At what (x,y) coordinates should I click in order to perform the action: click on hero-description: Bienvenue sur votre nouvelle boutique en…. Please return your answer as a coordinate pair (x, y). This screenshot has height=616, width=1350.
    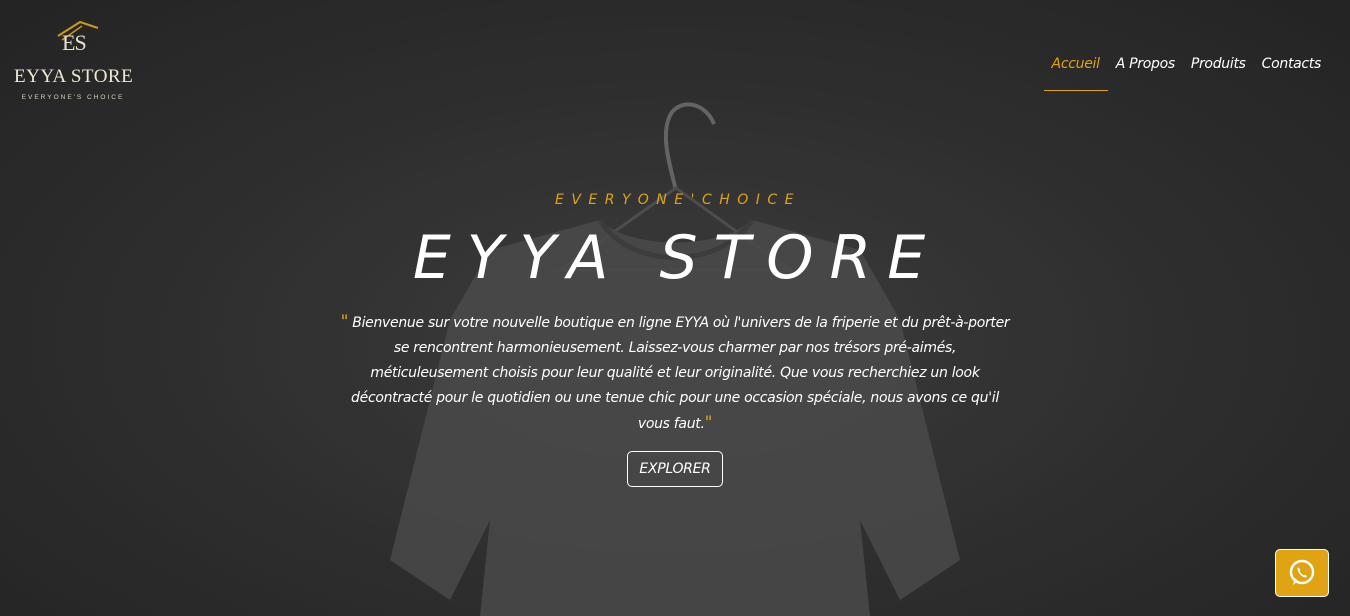
    Looking at the image, I should click on (679, 373).